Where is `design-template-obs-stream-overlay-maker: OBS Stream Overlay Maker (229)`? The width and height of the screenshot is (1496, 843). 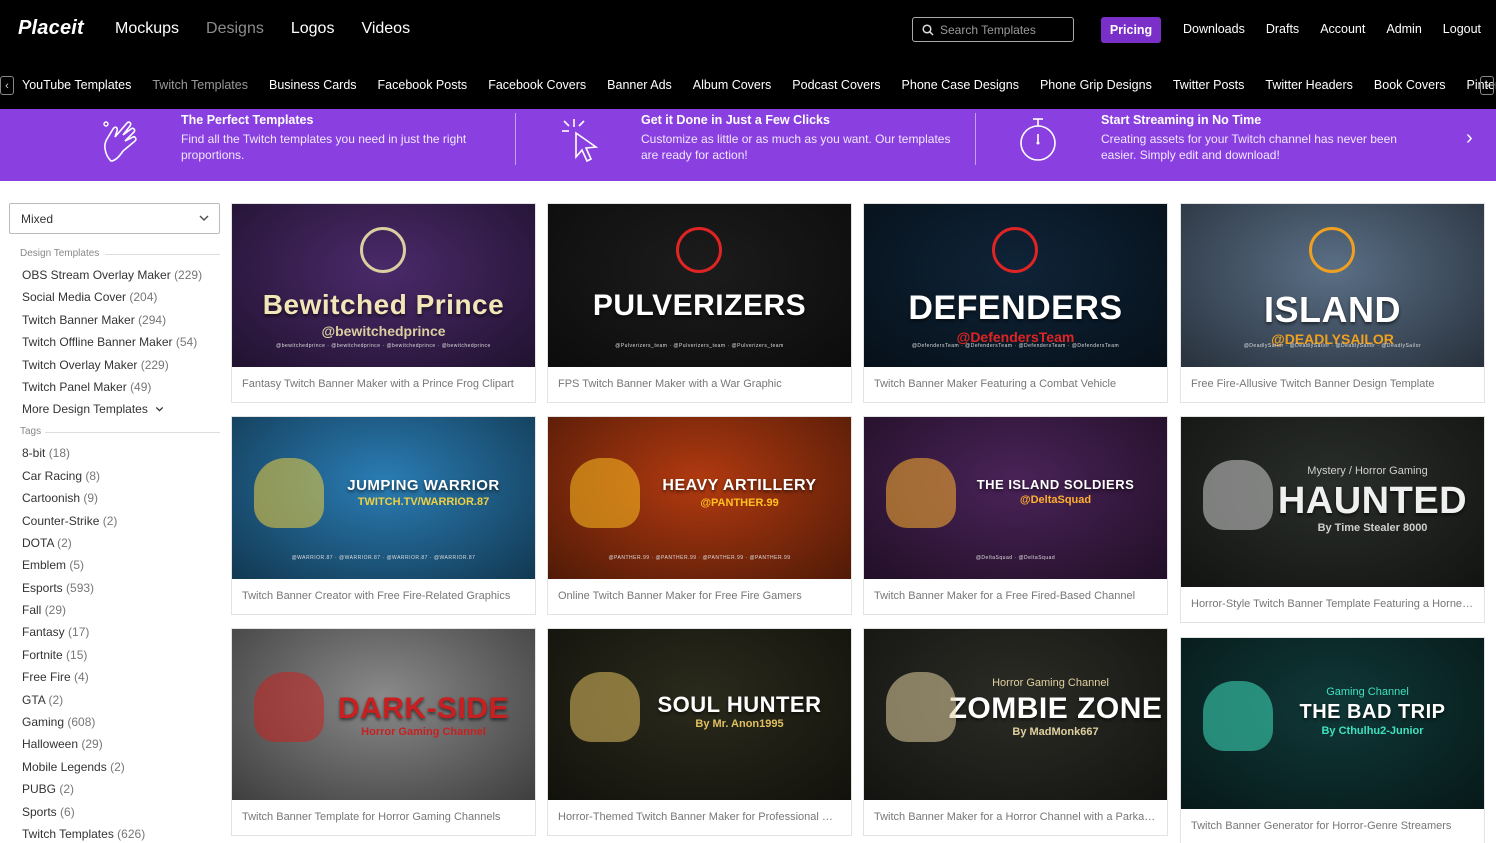
design-template-obs-stream-overlay-maker: OBS Stream Overlay Maker (229) is located at coordinates (114, 275).